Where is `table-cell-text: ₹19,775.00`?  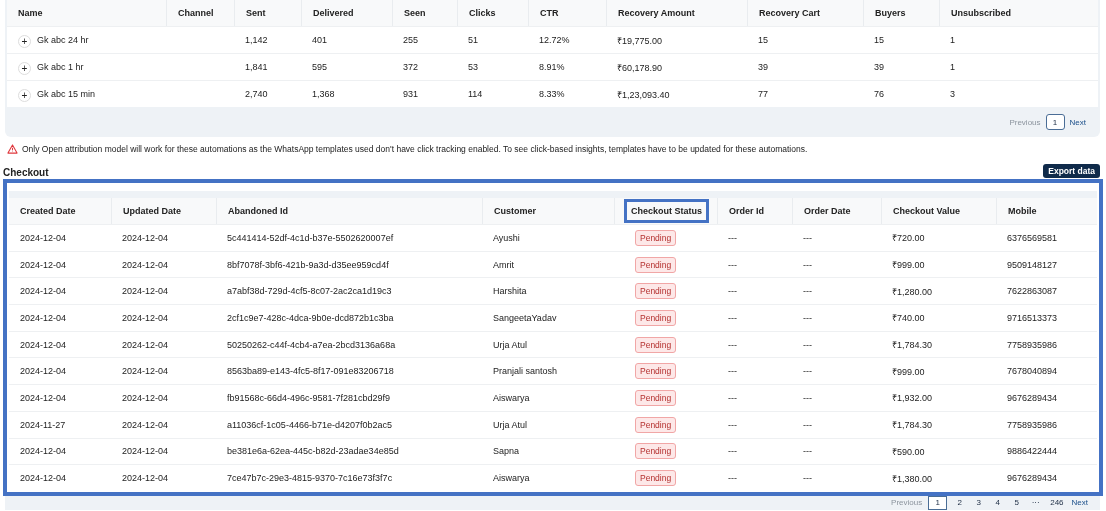
table-cell-text: ₹19,775.00 is located at coordinates (640, 40).